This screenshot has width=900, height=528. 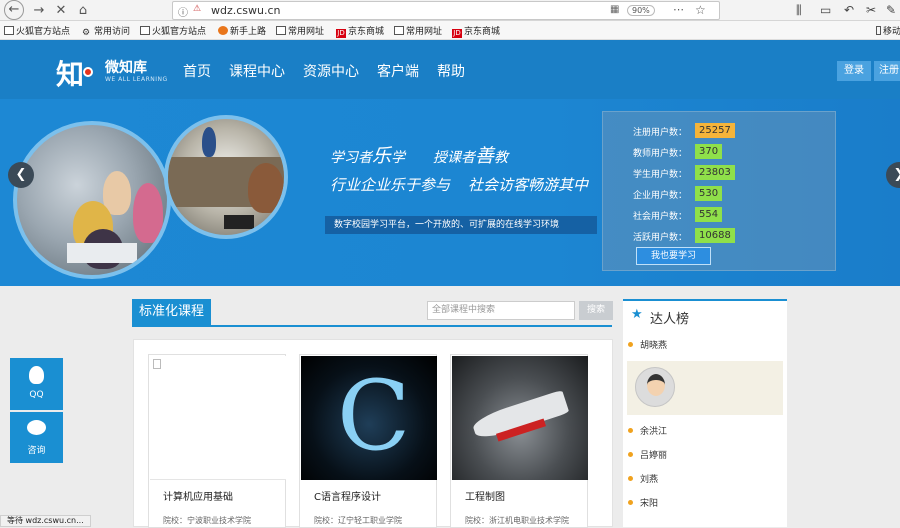 I want to click on slogan-learner: 学习者乐学, so click(x=368, y=156).